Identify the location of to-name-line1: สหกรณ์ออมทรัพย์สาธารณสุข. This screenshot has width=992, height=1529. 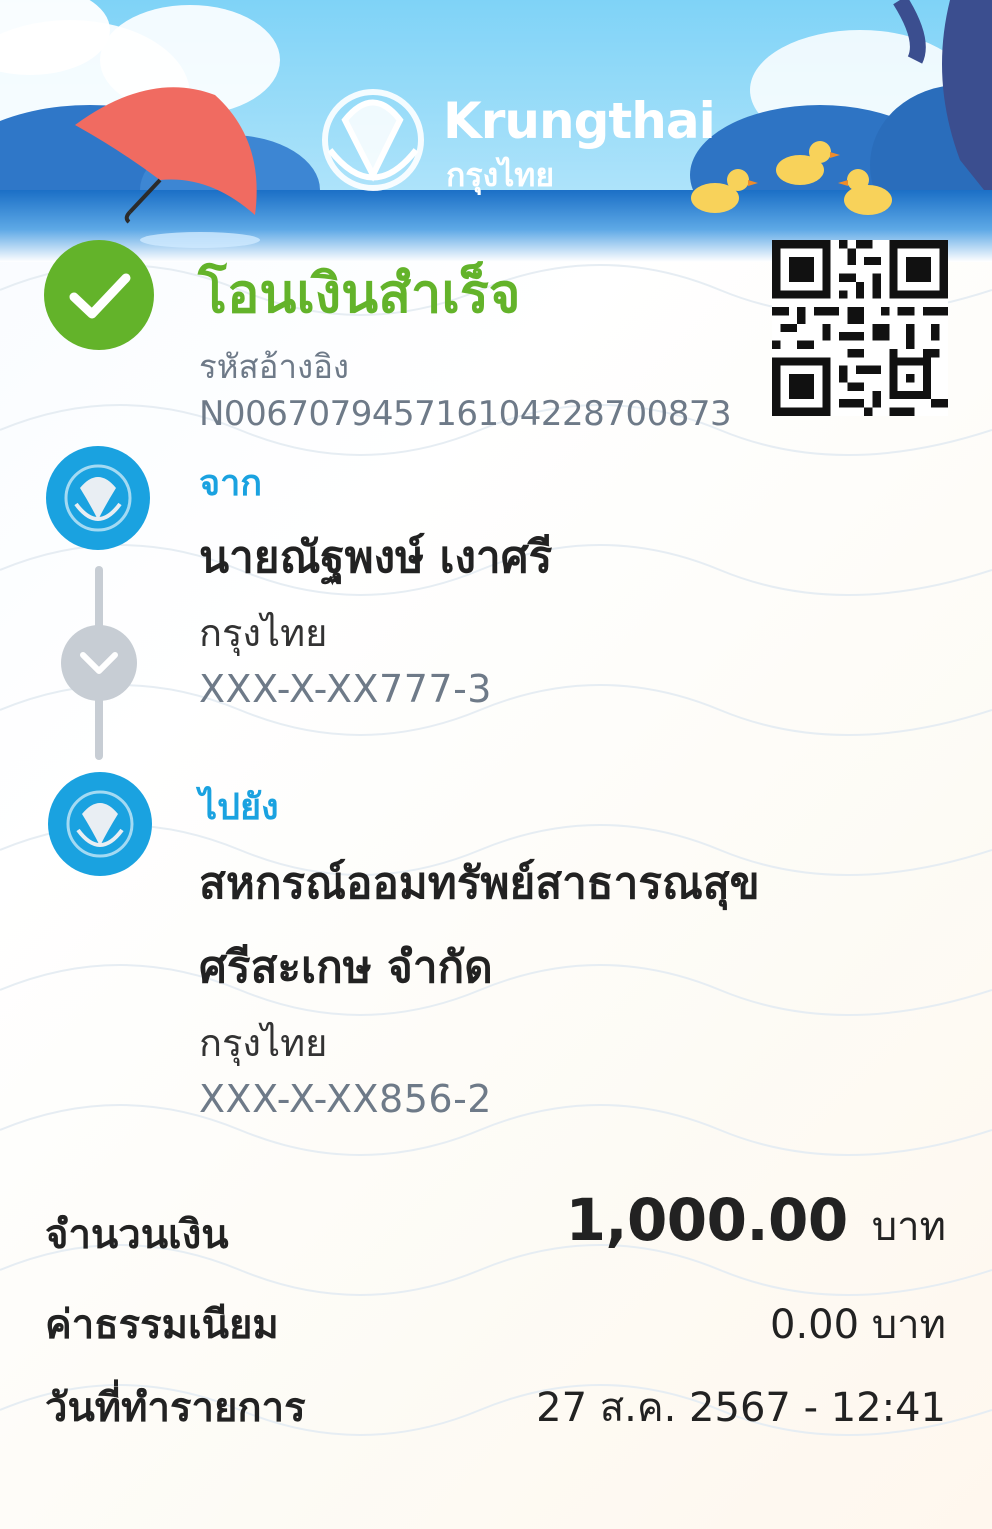
(479, 883).